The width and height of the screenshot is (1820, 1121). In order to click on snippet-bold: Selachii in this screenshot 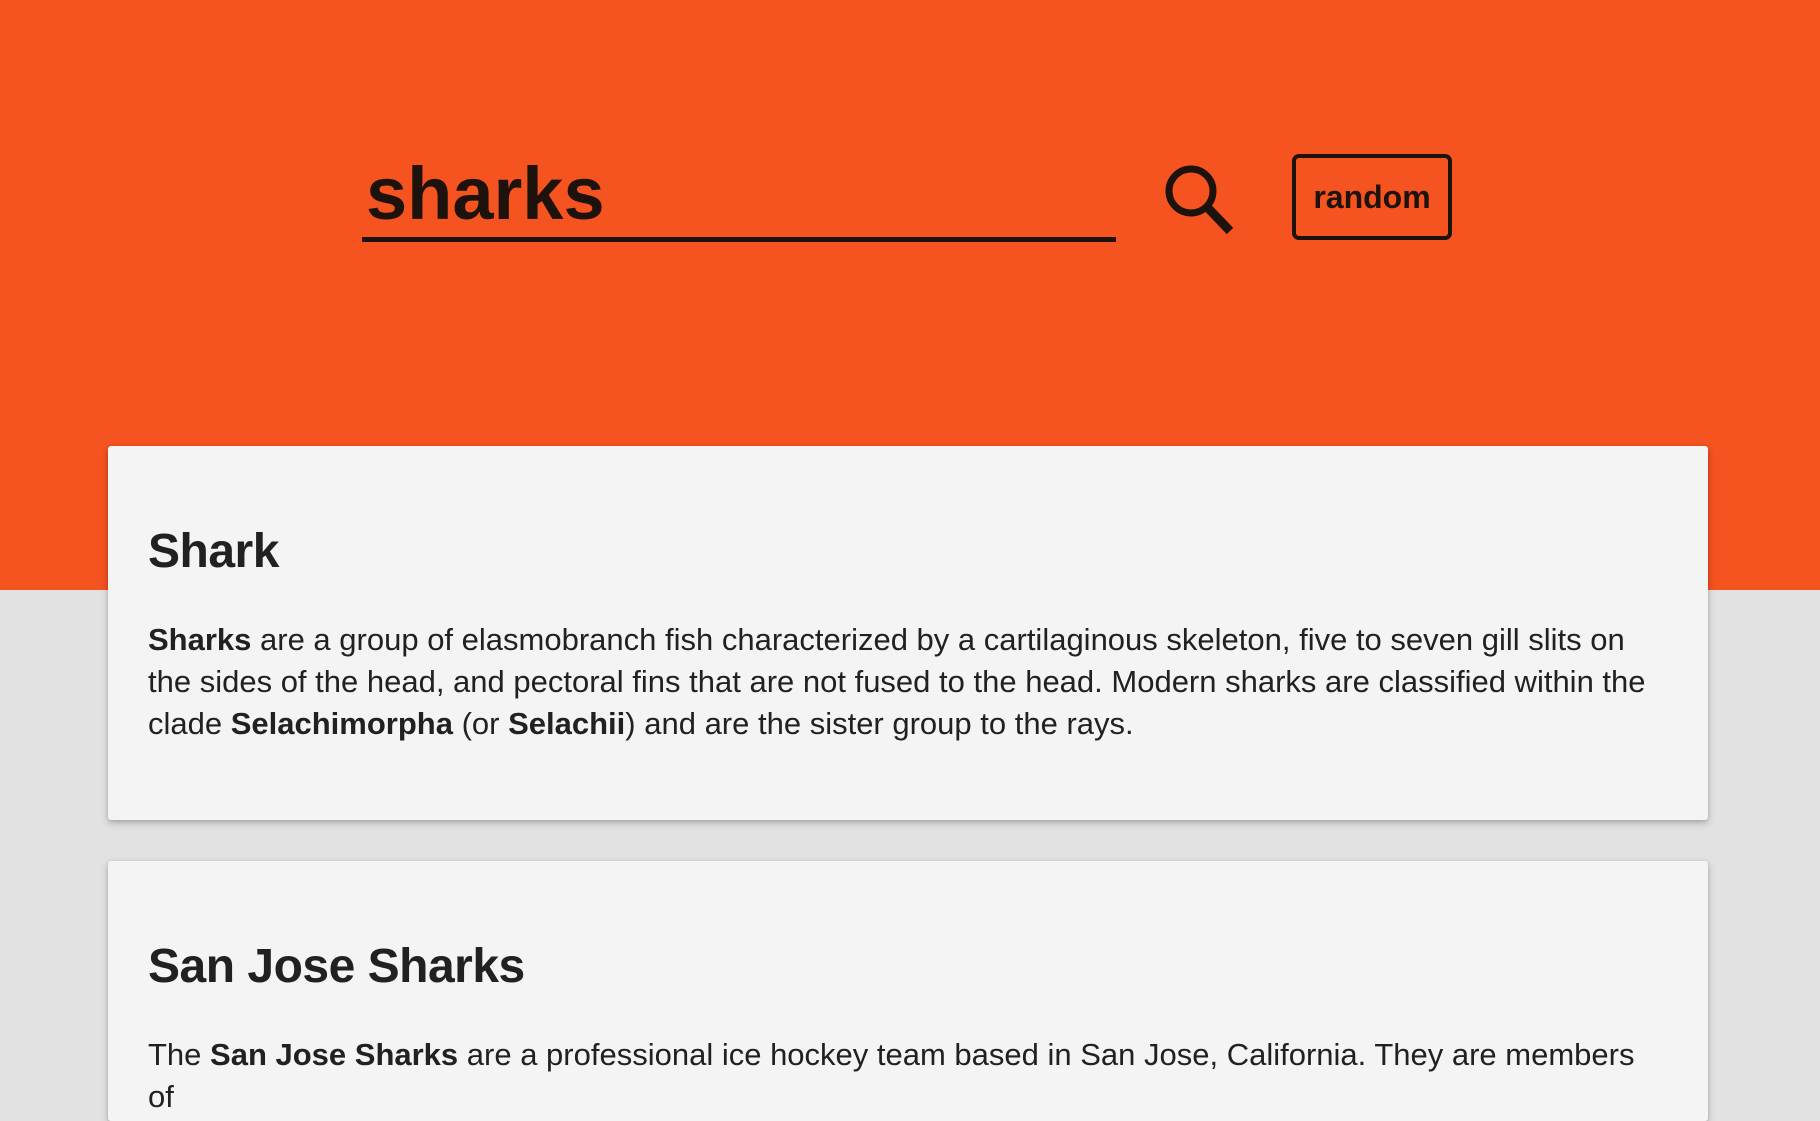, I will do `click(567, 723)`.